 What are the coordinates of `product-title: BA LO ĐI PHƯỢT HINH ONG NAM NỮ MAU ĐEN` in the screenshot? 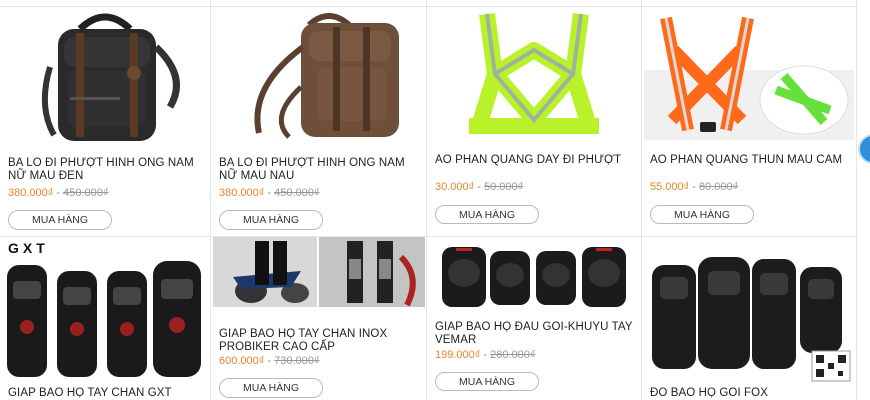 It's located at (106, 170).